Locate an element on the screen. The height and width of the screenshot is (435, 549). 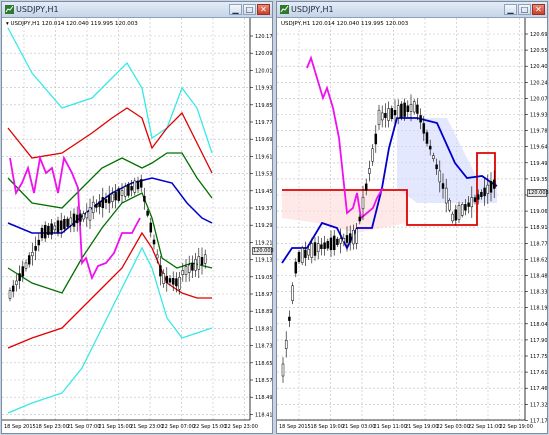
time-axis-label: 22 Sep 15:00 is located at coordinates (209, 427).